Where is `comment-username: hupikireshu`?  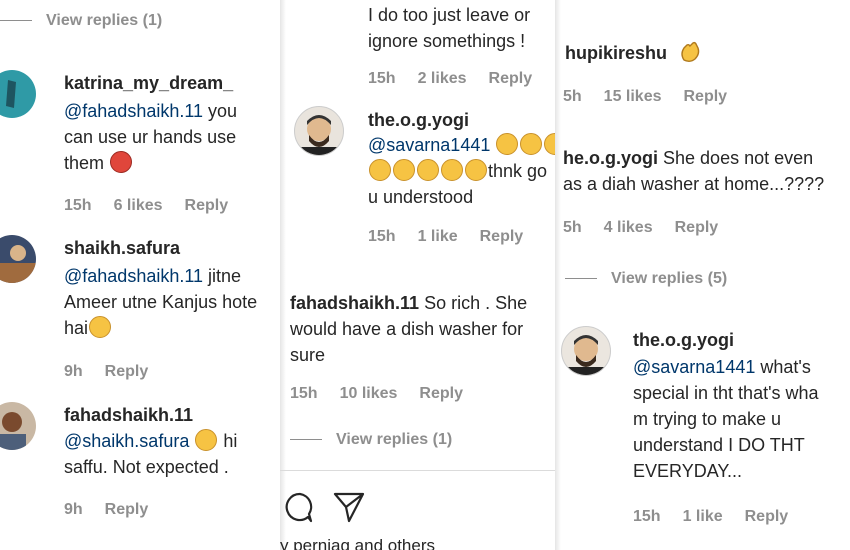
comment-username: hupikireshu is located at coordinates (633, 52).